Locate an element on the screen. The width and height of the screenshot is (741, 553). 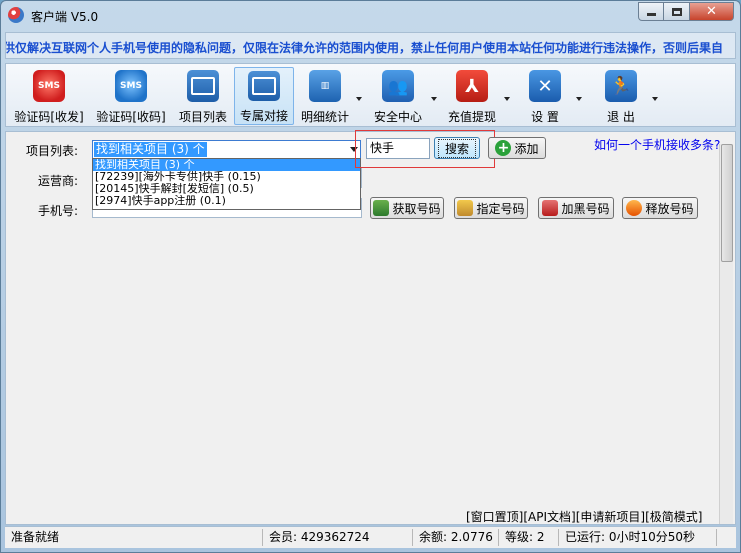
maximize-icon is located at coordinates (676, 11).